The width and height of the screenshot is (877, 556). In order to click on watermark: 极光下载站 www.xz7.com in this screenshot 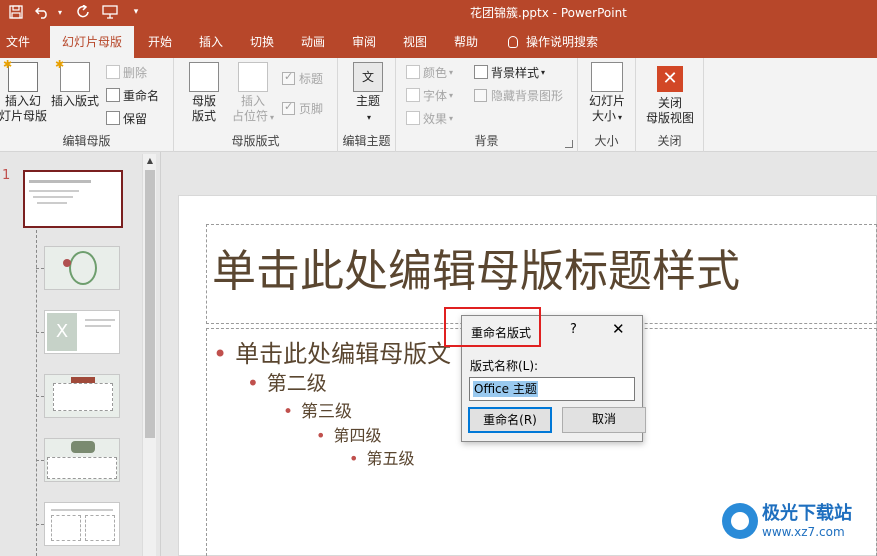, I will do `click(787, 521)`.